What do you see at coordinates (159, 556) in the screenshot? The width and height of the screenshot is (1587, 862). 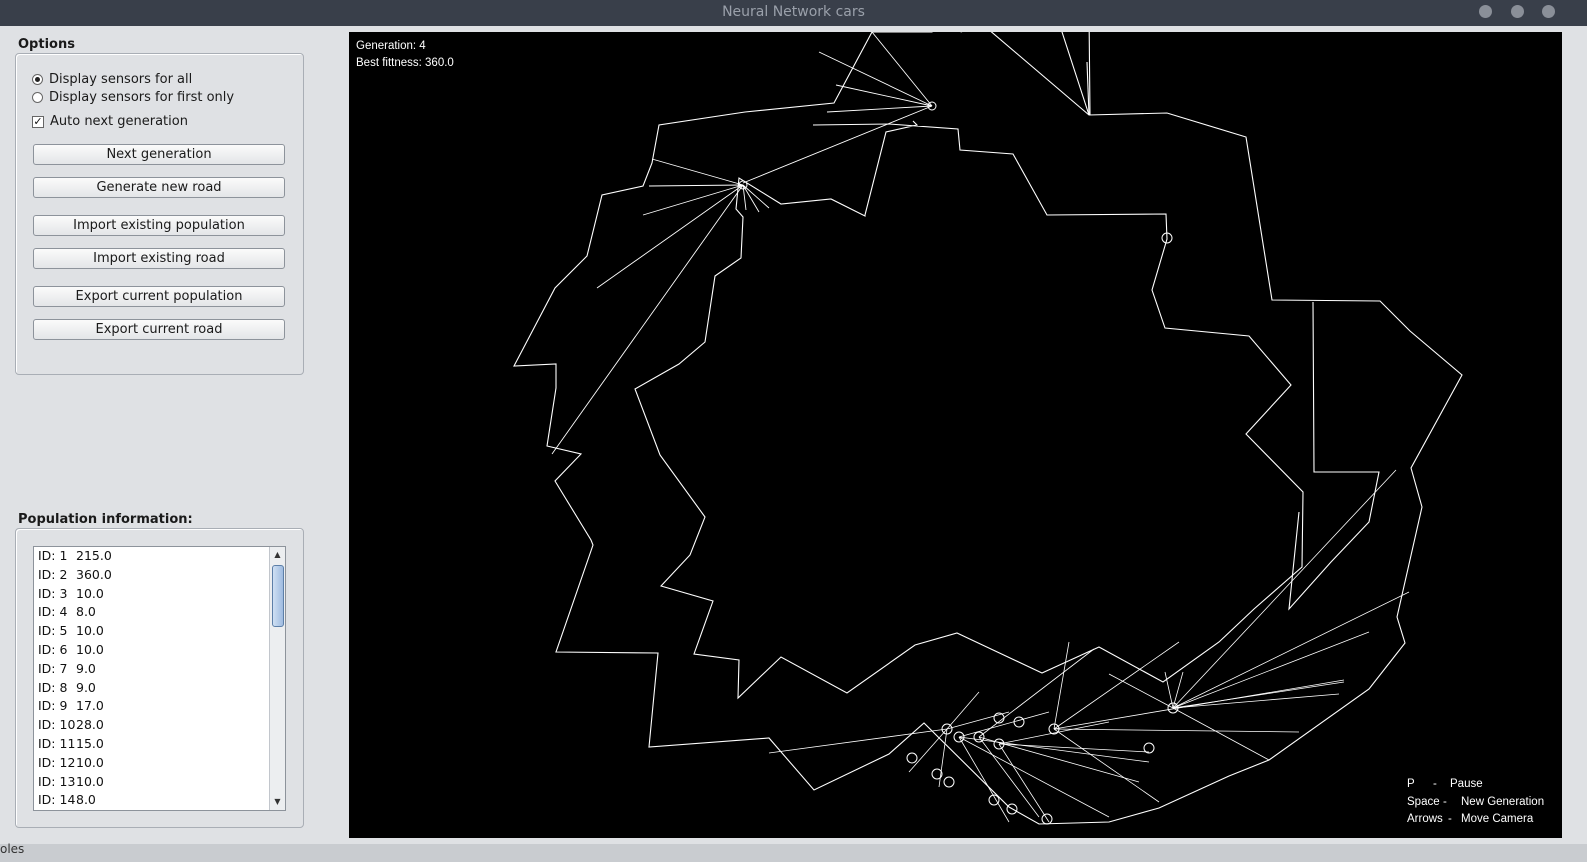 I see `list-item: ID: 1 215.0` at bounding box center [159, 556].